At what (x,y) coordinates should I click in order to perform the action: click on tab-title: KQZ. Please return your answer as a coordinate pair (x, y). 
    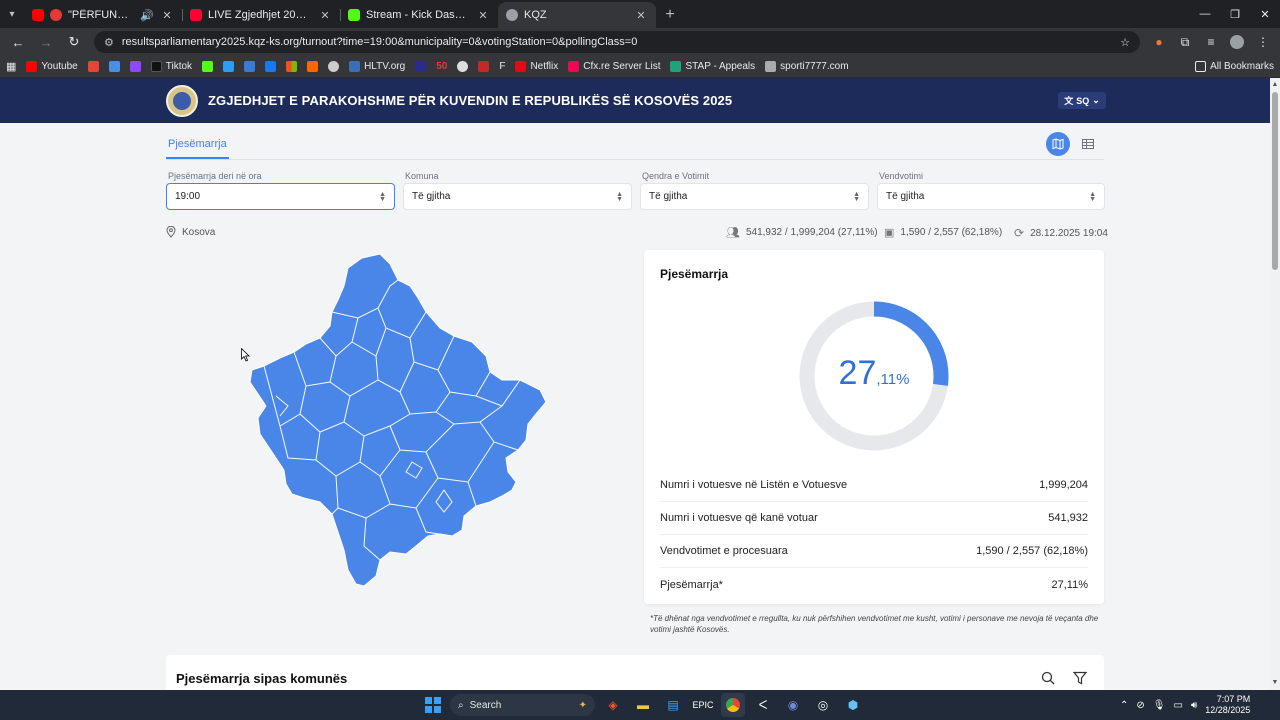
    Looking at the image, I should click on (535, 15).